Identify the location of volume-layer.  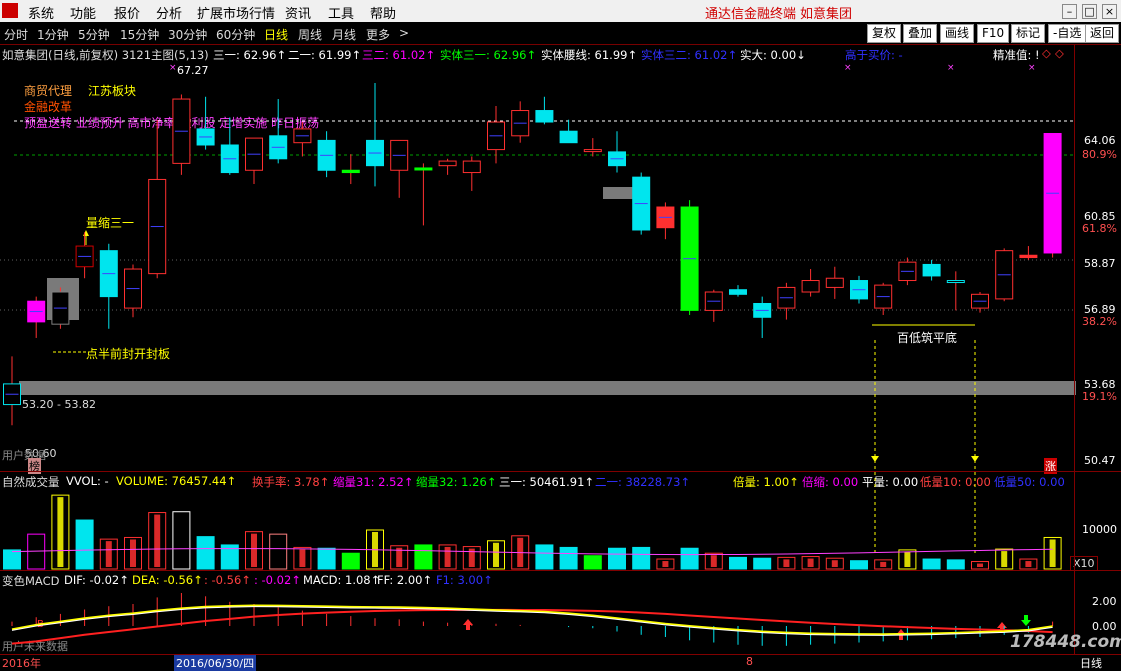
(532, 532).